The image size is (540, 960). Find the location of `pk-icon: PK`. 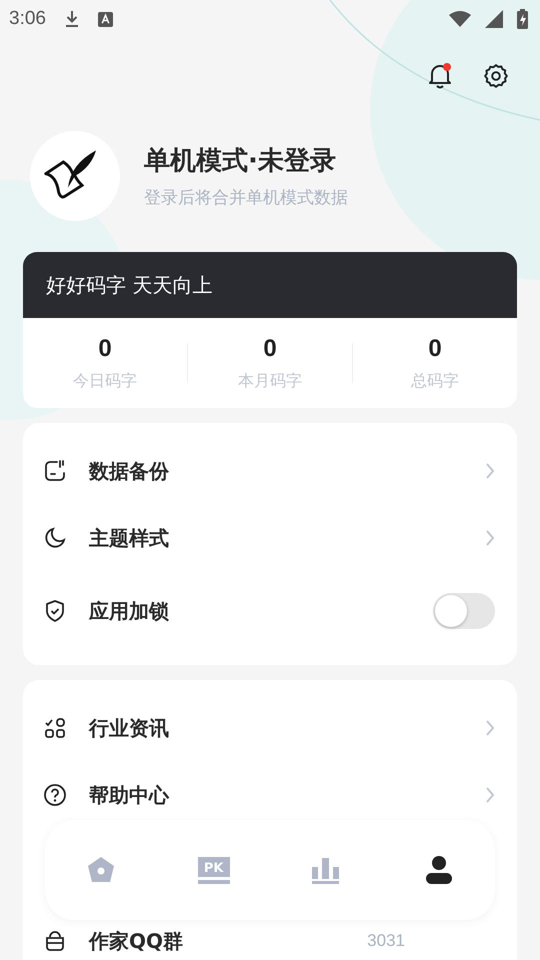

pk-icon: PK is located at coordinates (214, 870).